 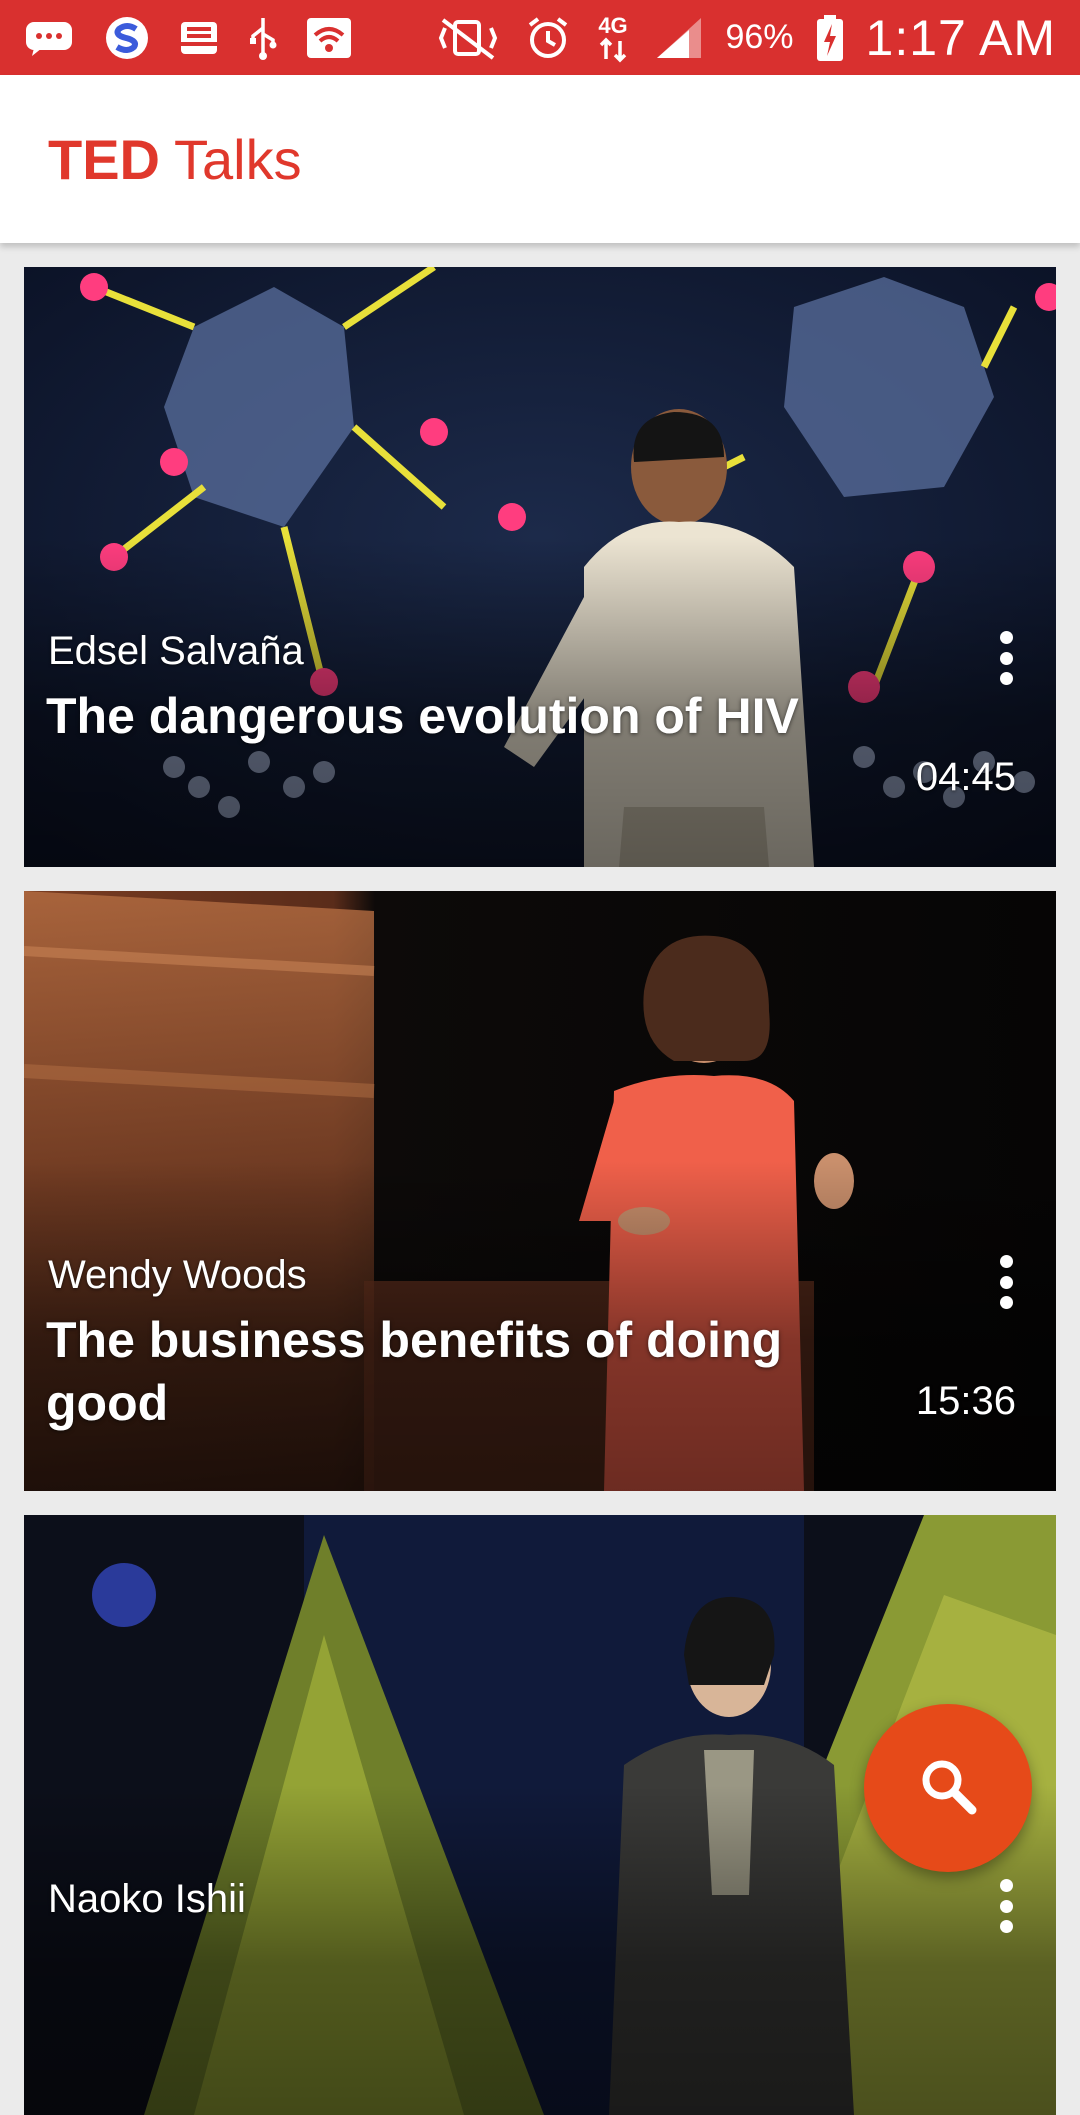 I want to click on system-icons: 4G 96% 1:17 AM, so click(x=744, y=38).